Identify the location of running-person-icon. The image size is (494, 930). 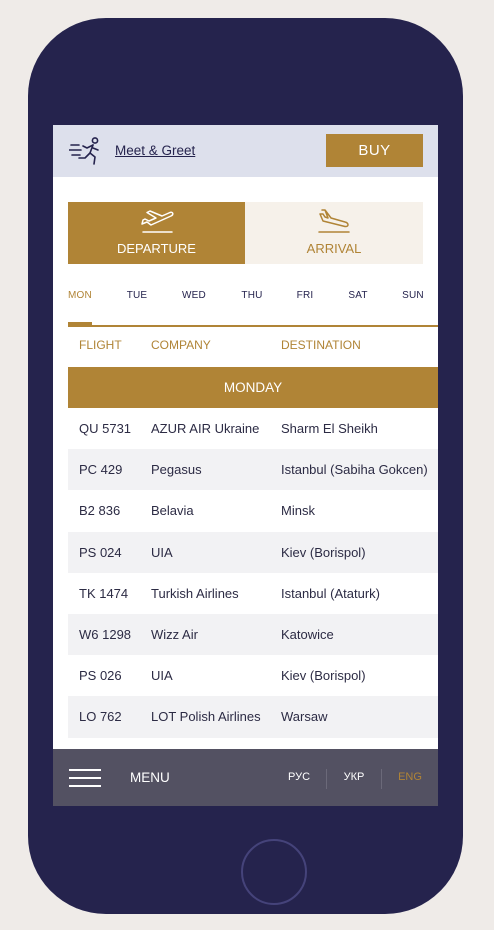
(84, 151).